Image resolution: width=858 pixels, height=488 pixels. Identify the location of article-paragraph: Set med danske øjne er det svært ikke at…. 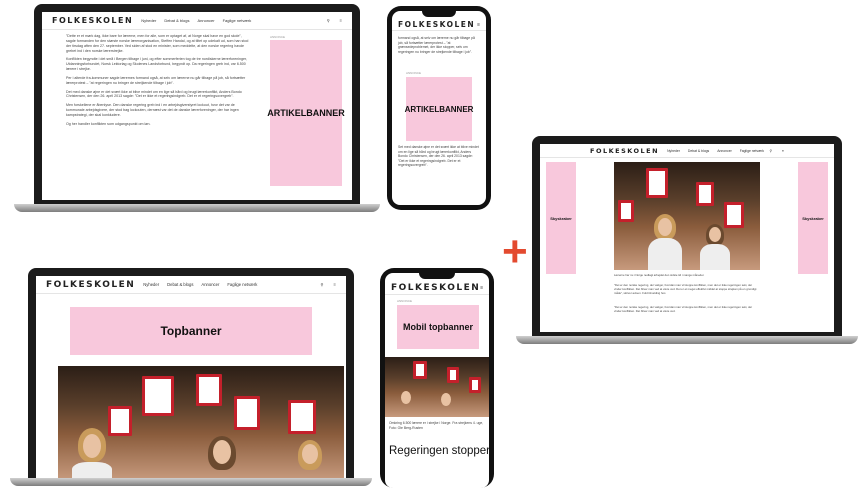
(438, 156).